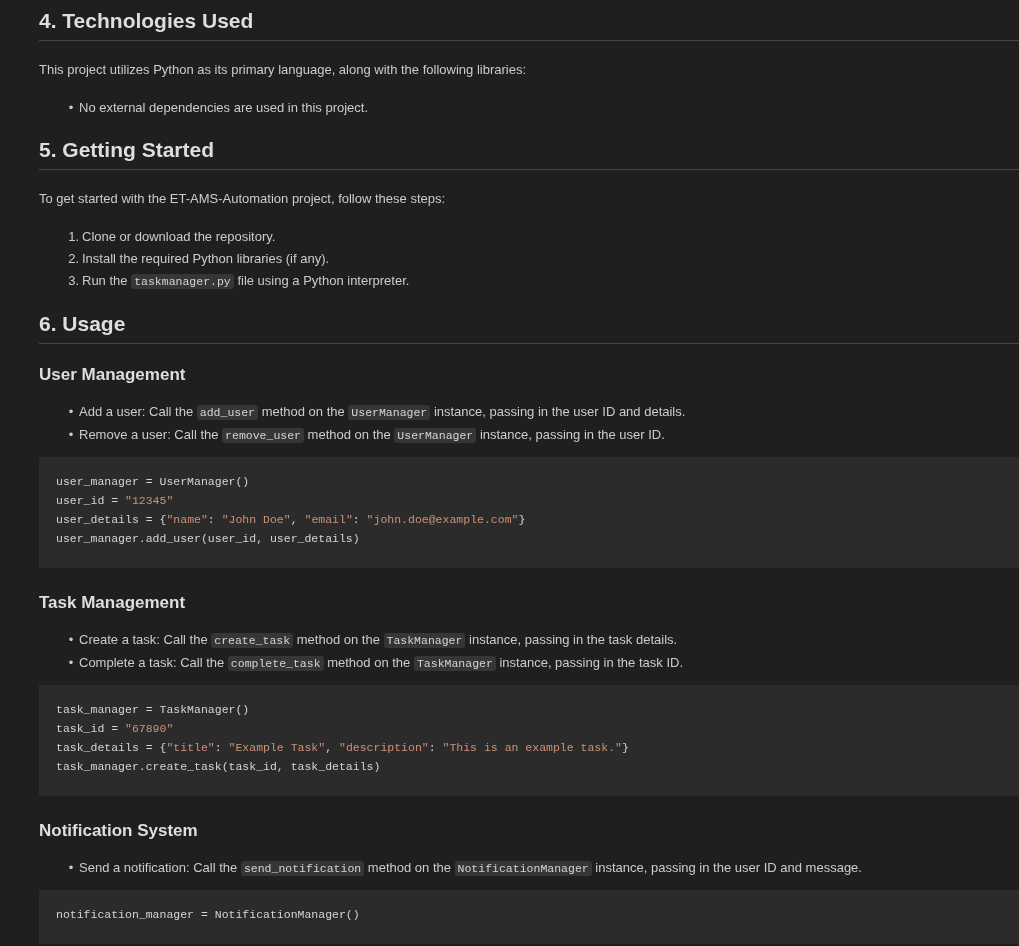 This screenshot has width=1019, height=946. Describe the element at coordinates (73, 259) in the screenshot. I see `list-number: 2.` at that location.